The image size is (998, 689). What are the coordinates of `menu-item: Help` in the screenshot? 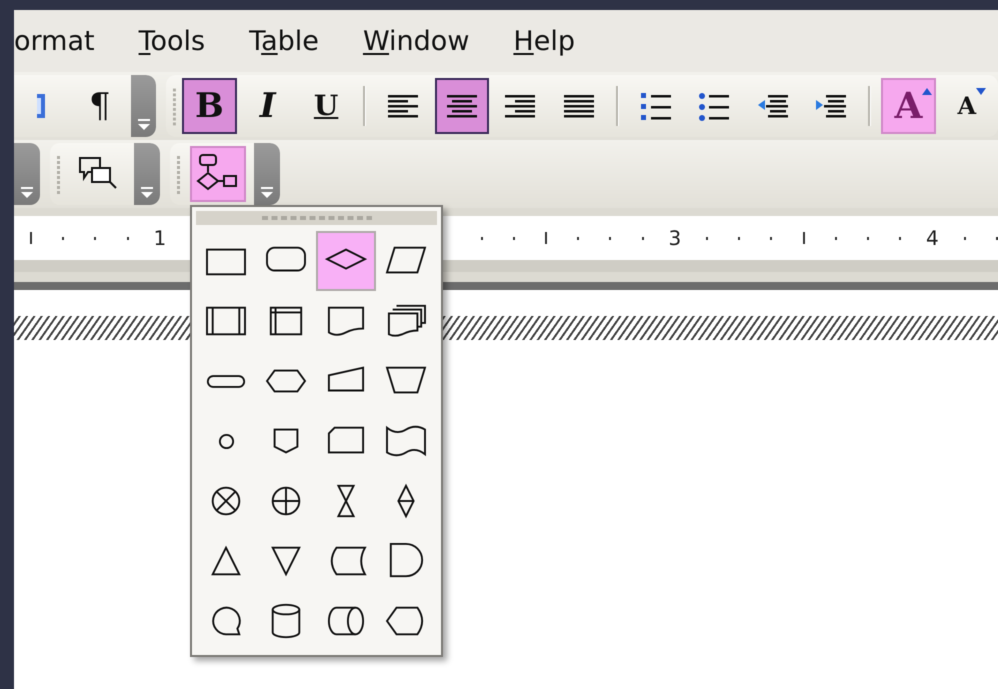 It's located at (544, 41).